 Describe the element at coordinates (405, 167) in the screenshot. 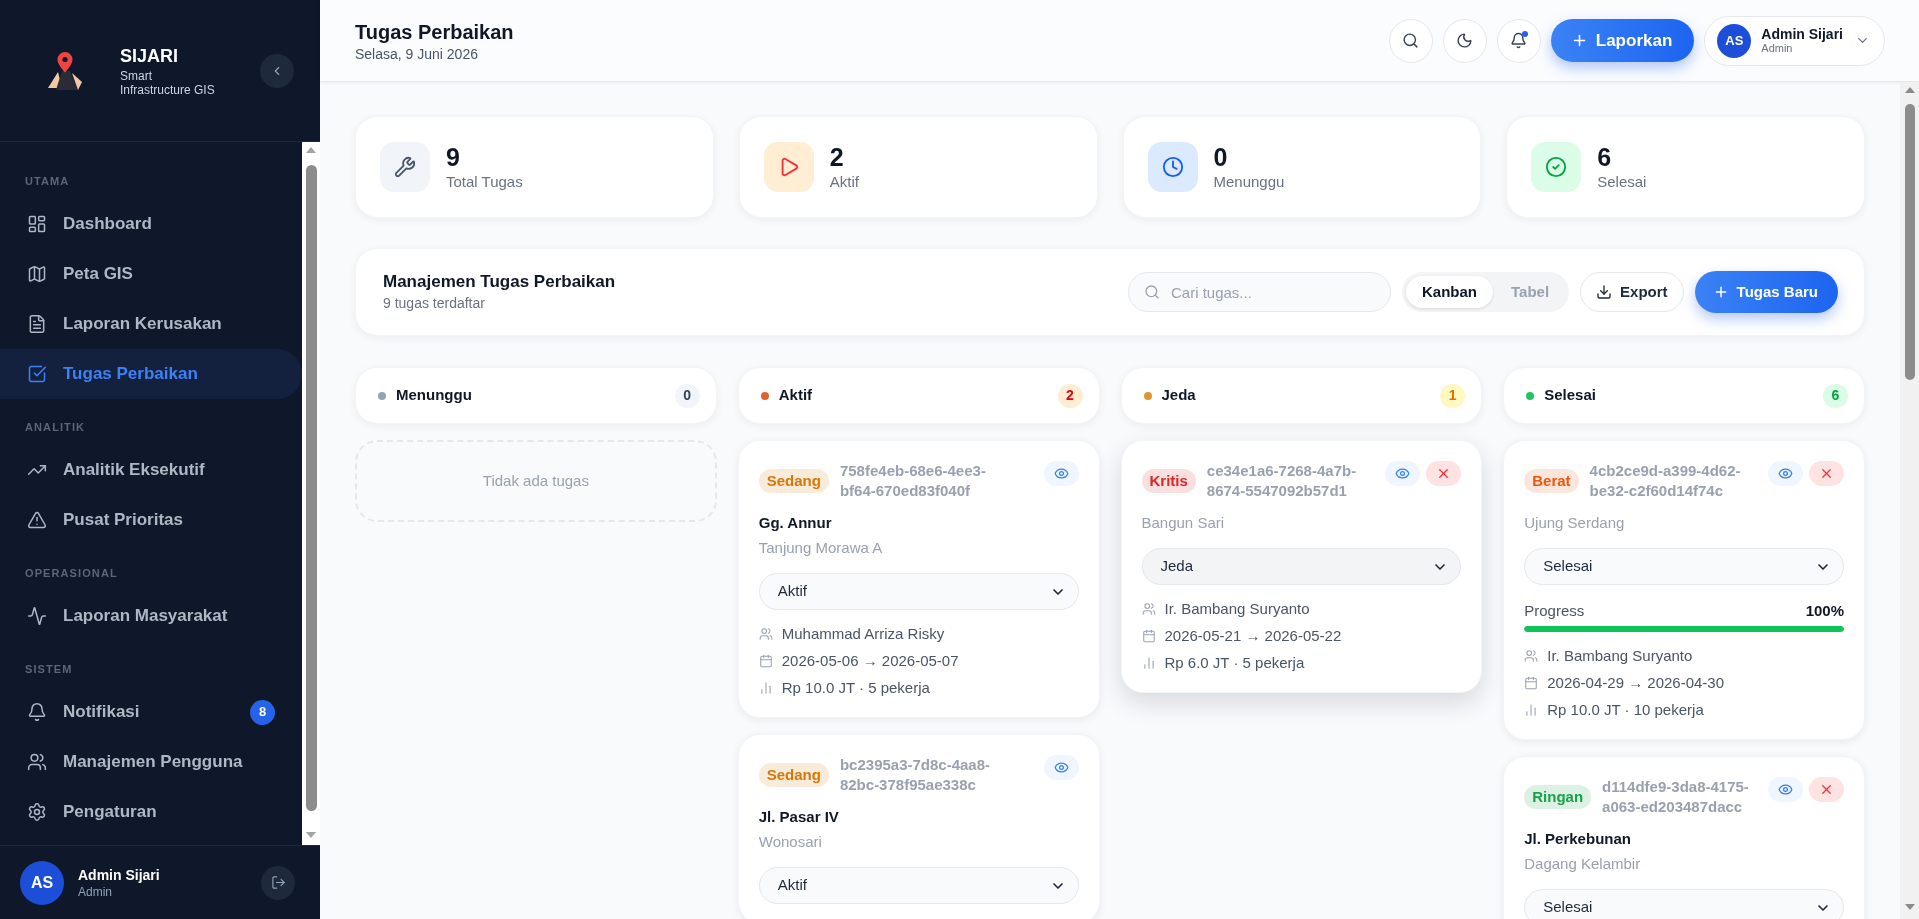

I see `wrench-icon` at that location.